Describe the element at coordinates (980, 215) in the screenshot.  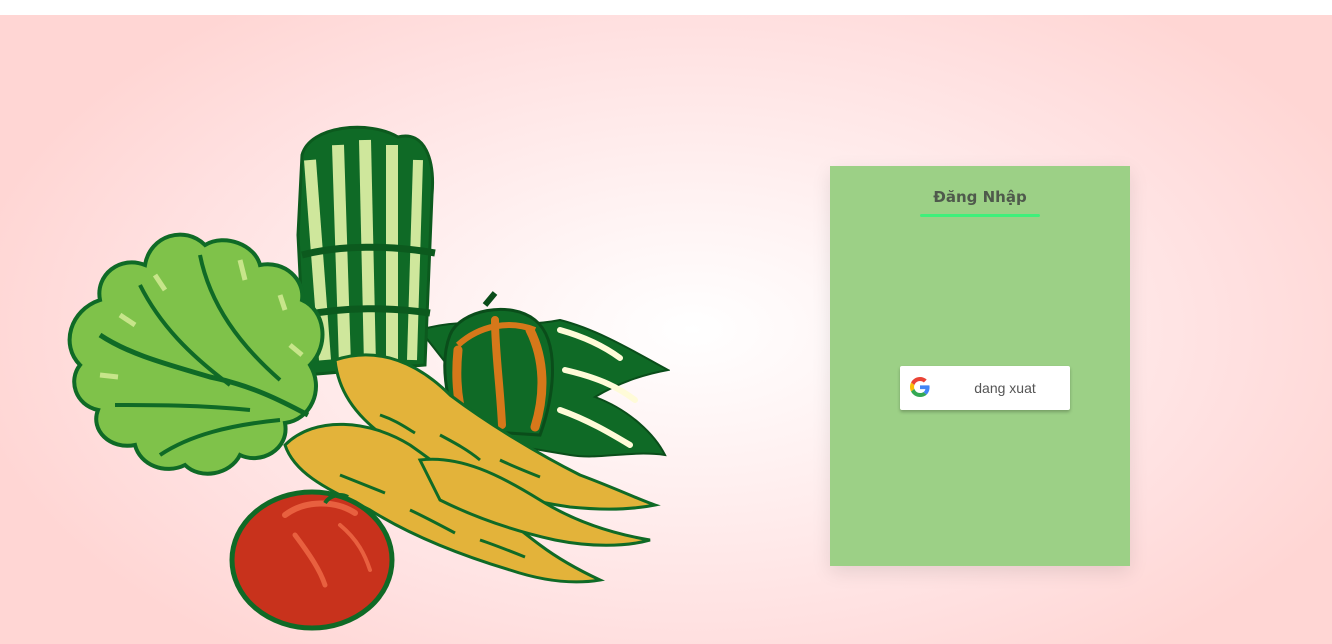
I see `title-underline` at that location.